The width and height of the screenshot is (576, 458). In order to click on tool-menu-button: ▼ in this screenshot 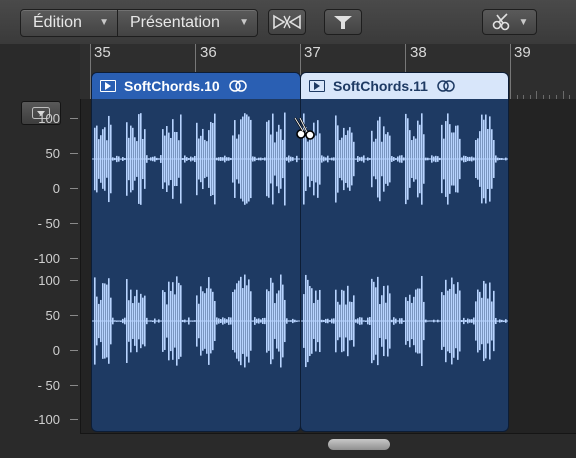, I will do `click(509, 22)`.